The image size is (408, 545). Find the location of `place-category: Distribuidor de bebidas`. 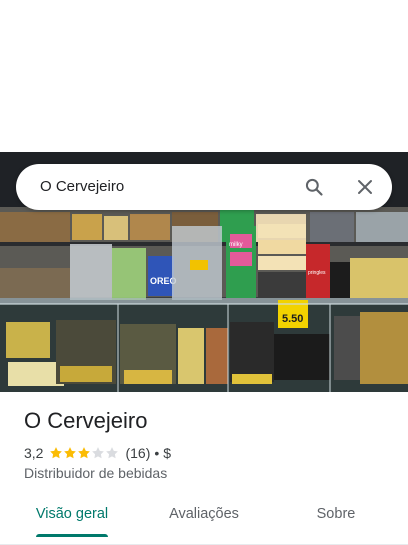

place-category: Distribuidor de bebidas is located at coordinates (95, 473).